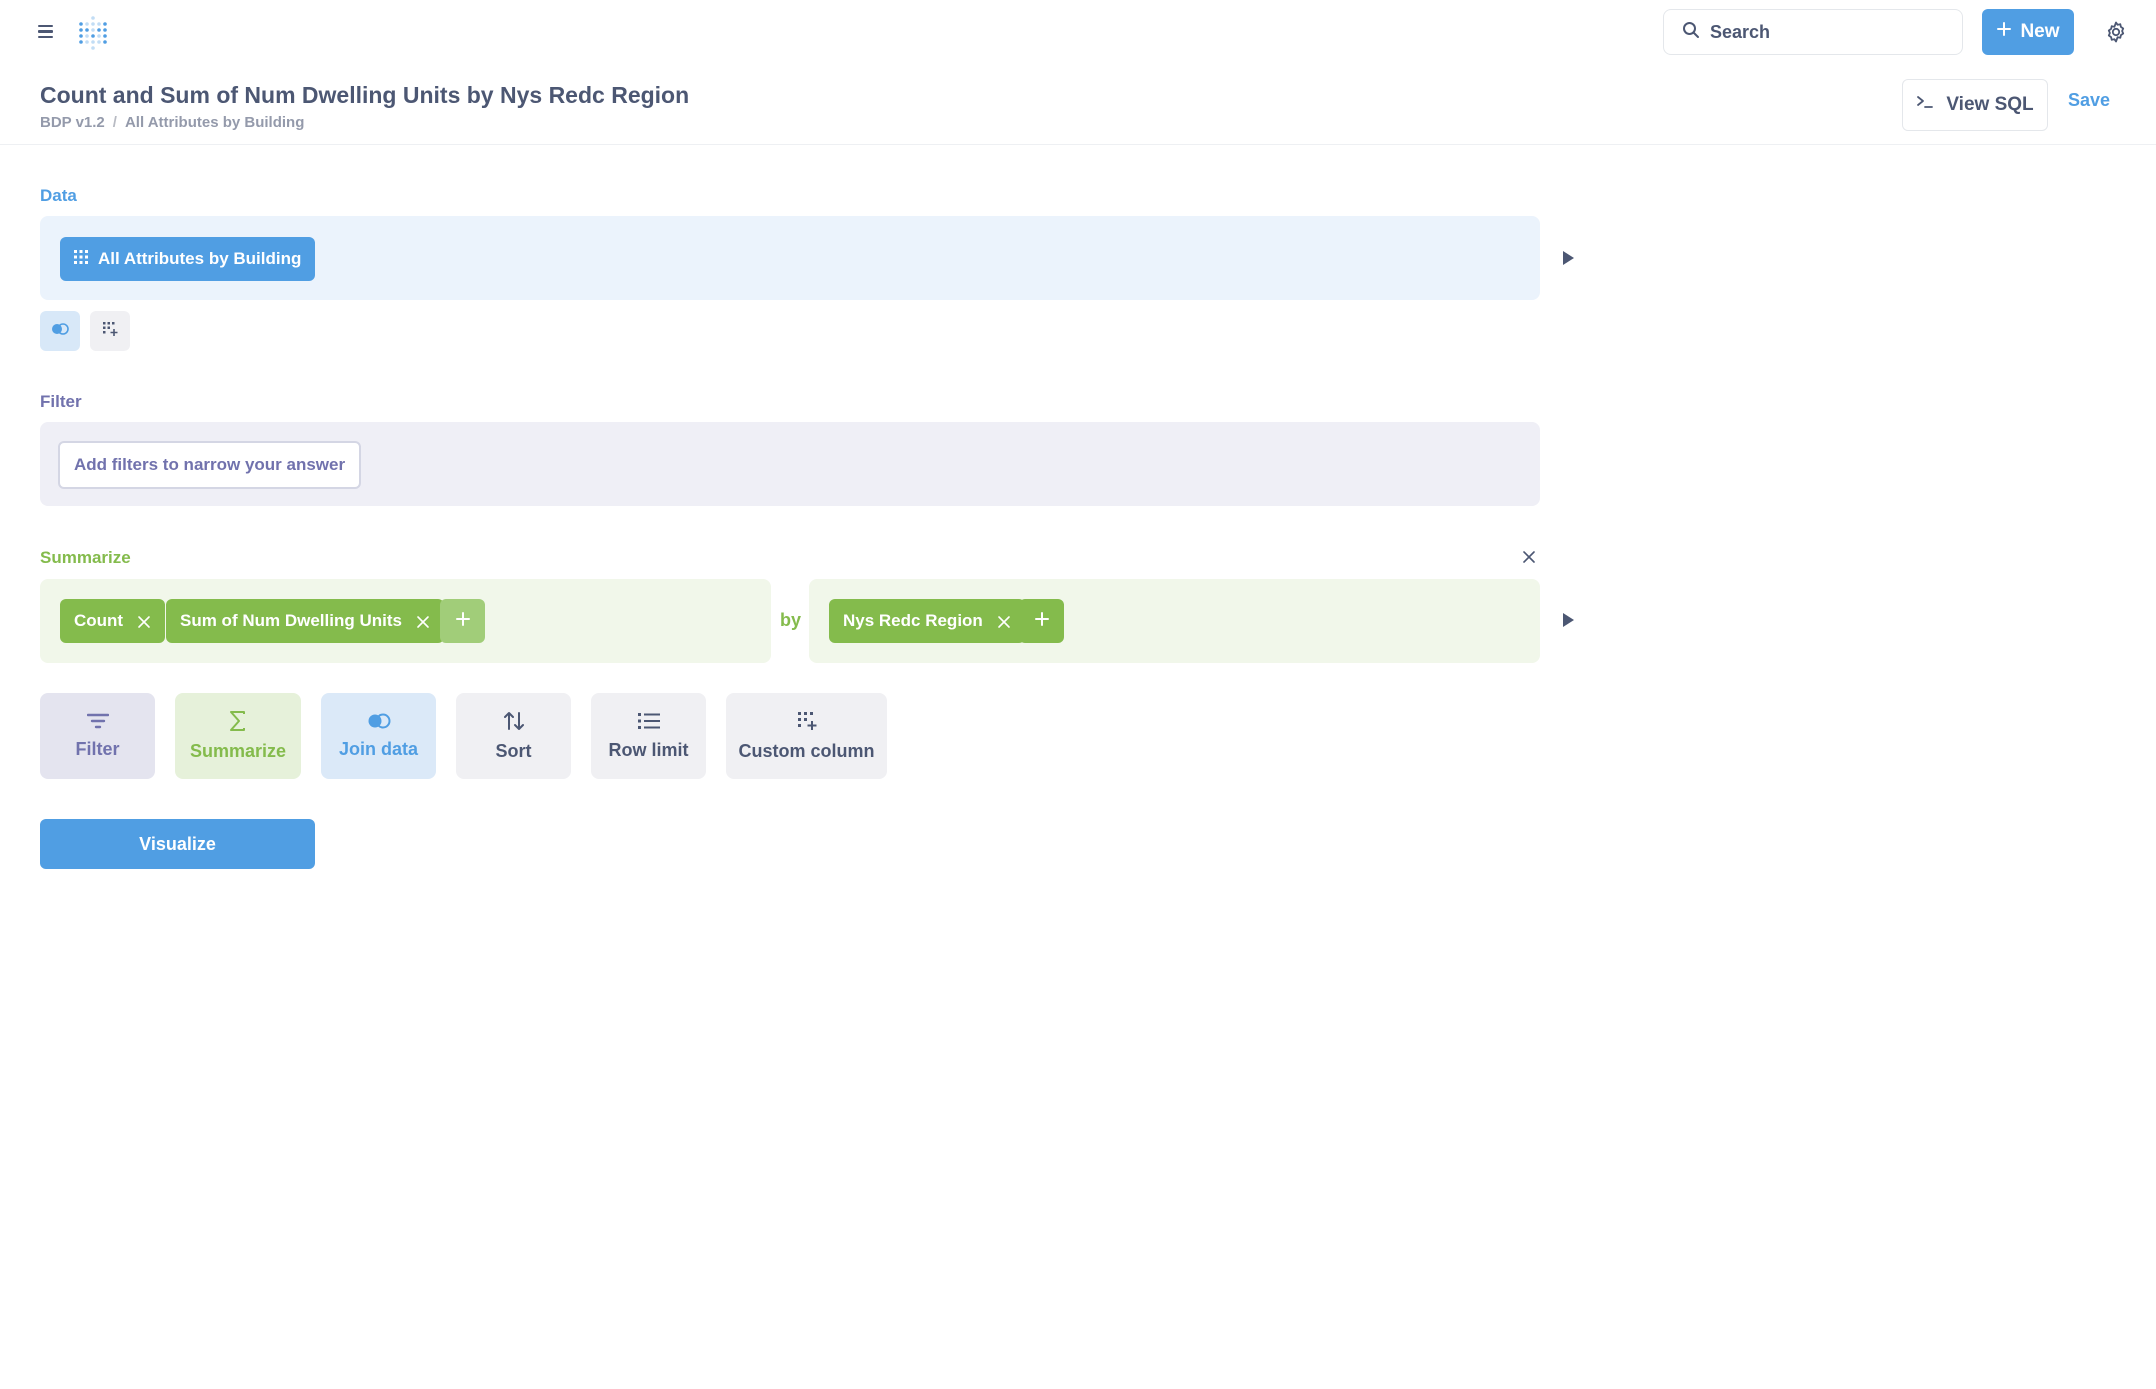  What do you see at coordinates (85, 557) in the screenshot?
I see `summarize-section-label: Summarize` at bounding box center [85, 557].